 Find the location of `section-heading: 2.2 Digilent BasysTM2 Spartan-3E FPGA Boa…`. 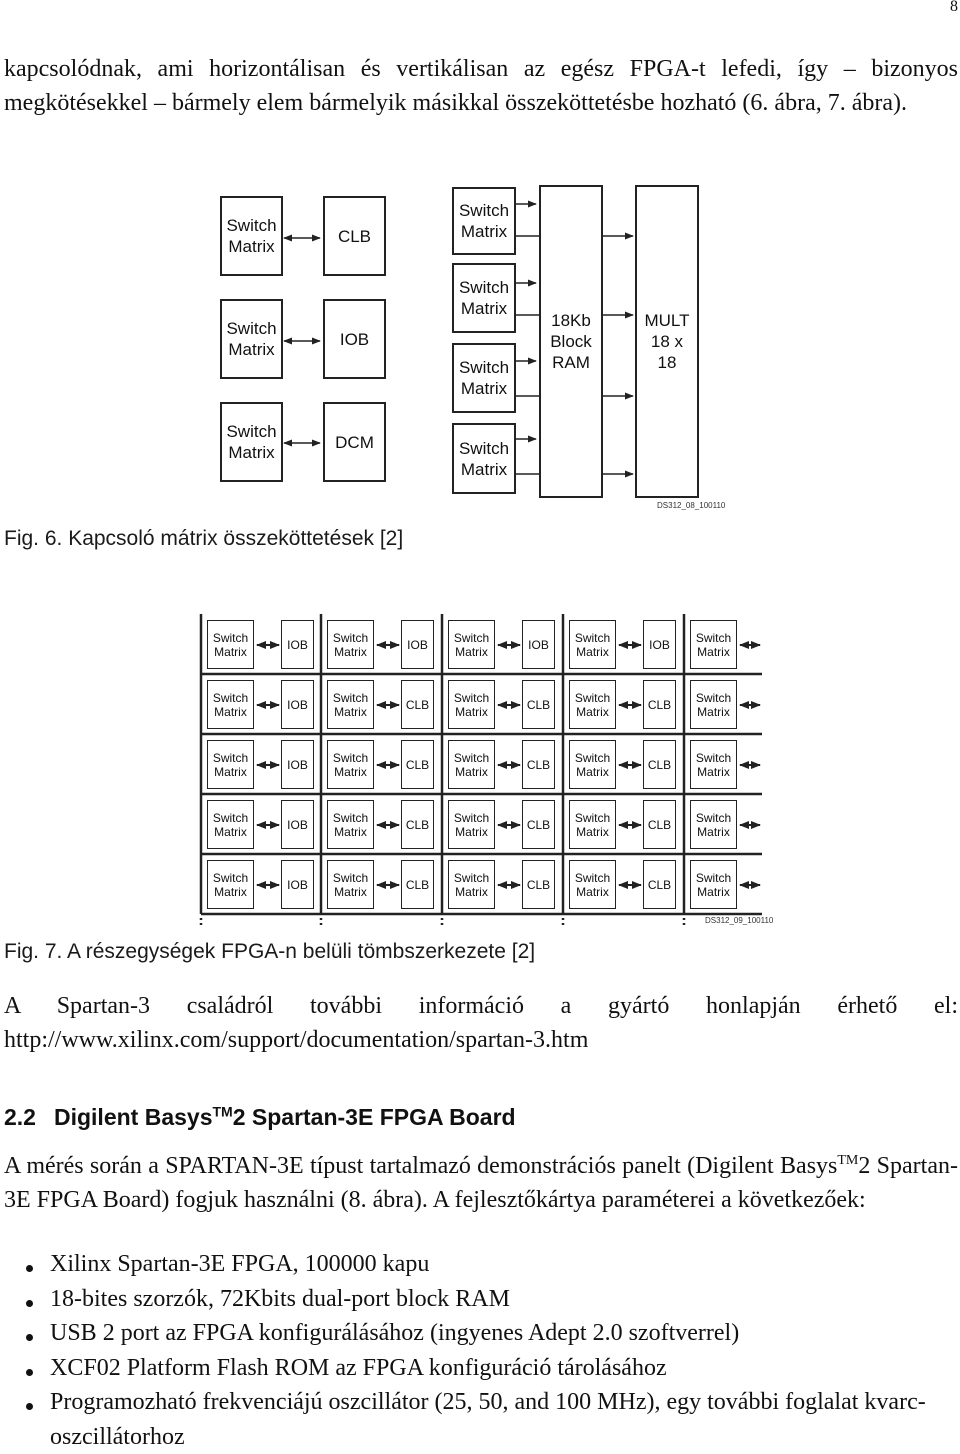

section-heading: 2.2 Digilent BasysTM2 Spartan-3E FPGA Boa… is located at coordinates (260, 1117).